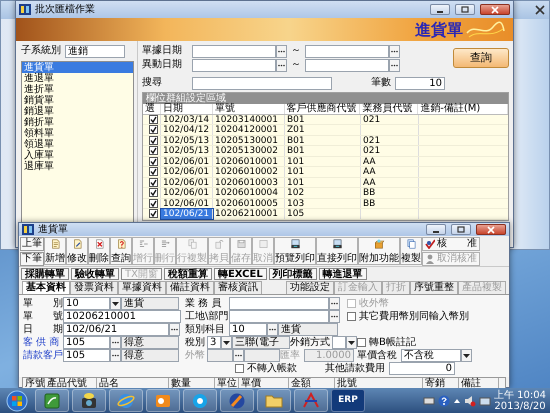 This screenshot has width=550, height=413. What do you see at coordinates (77, 251) in the screenshot?
I see `toolbar-button: 修改` at bounding box center [77, 251].